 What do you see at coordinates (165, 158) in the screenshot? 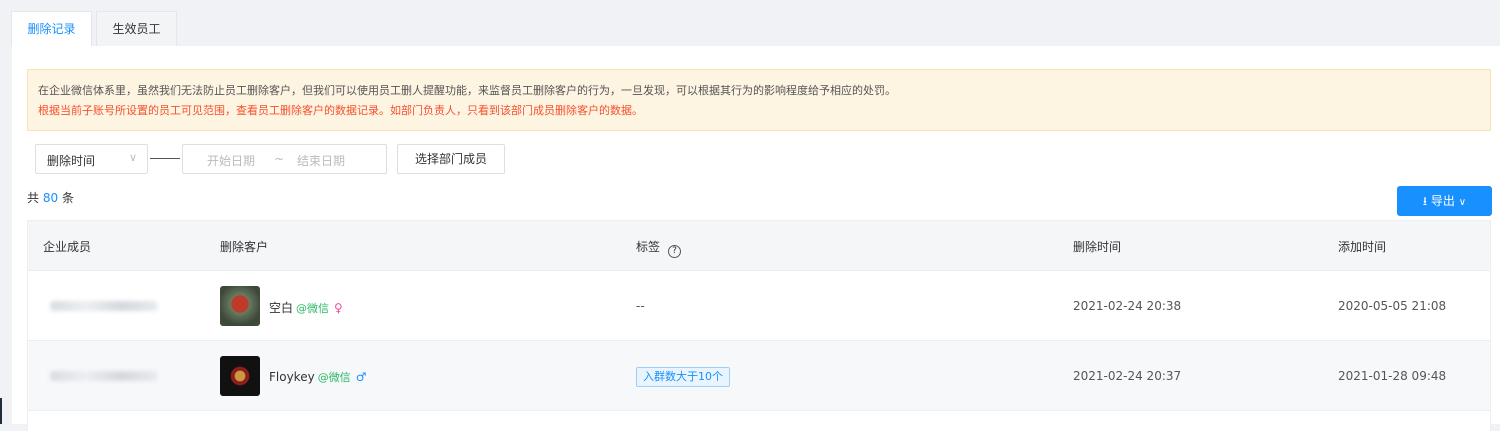
I see `filter-dash` at bounding box center [165, 158].